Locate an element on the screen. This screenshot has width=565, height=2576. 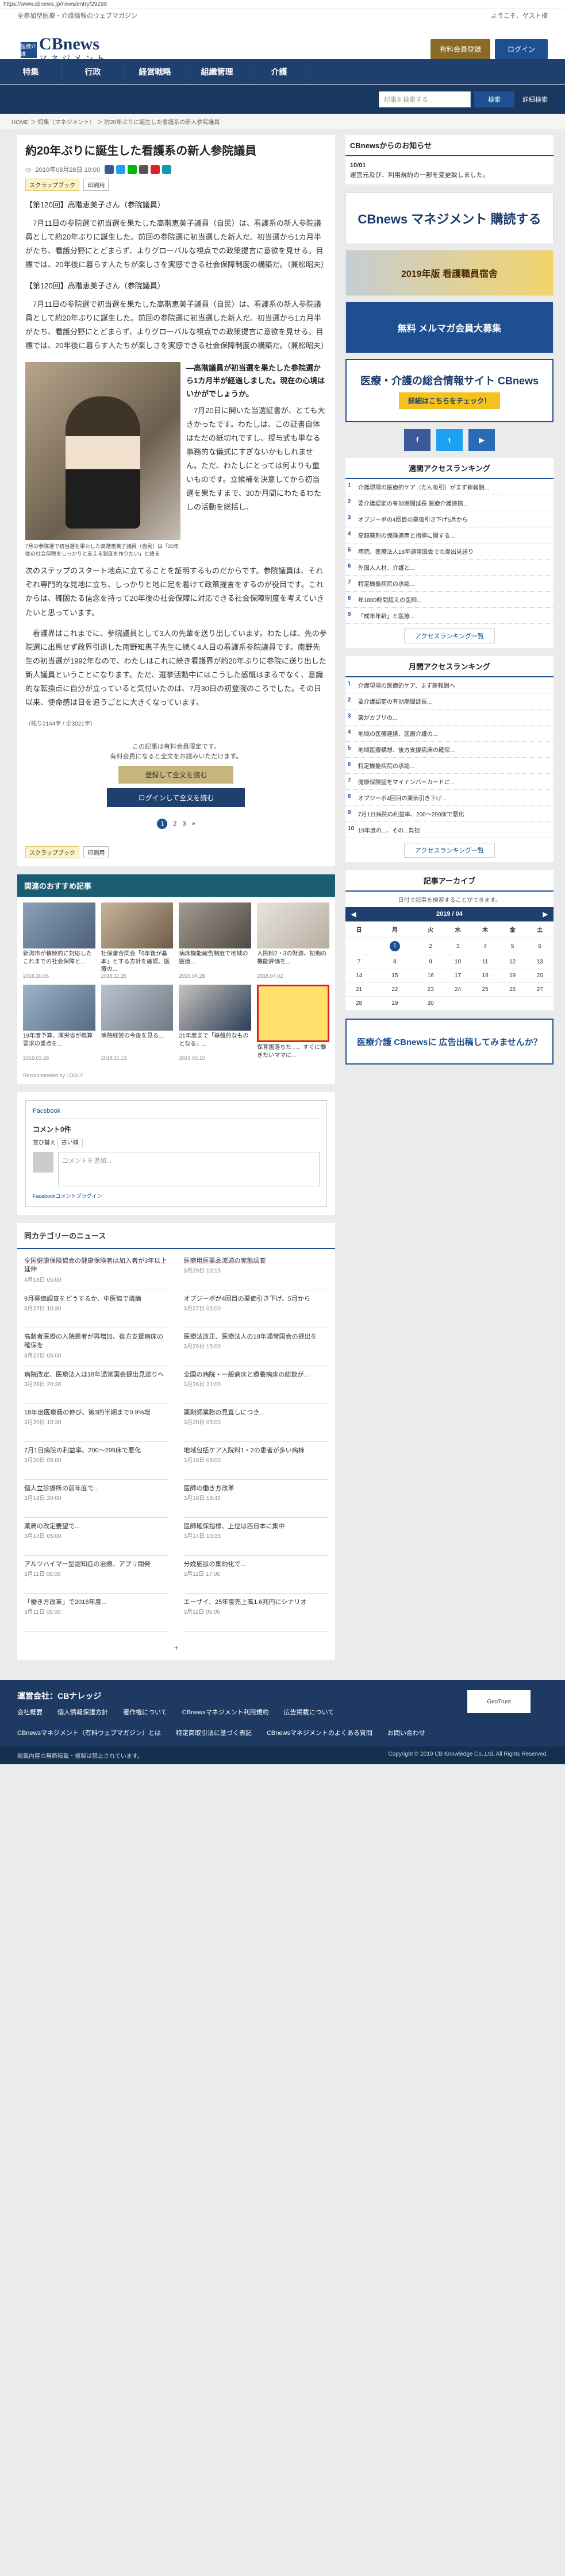
notice-text: 運営元及び、利用規約の一部を変更致しました。 is located at coordinates (449, 175).